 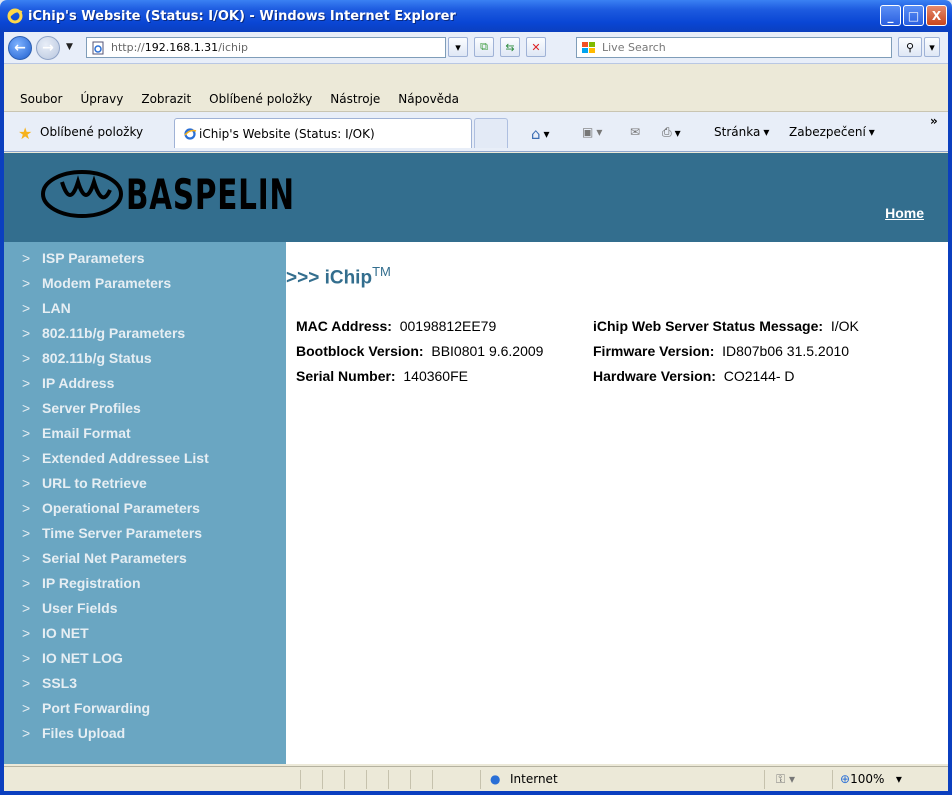 What do you see at coordinates (145, 683) in the screenshot?
I see `sidebar-item-ssl3: > SSL3` at bounding box center [145, 683].